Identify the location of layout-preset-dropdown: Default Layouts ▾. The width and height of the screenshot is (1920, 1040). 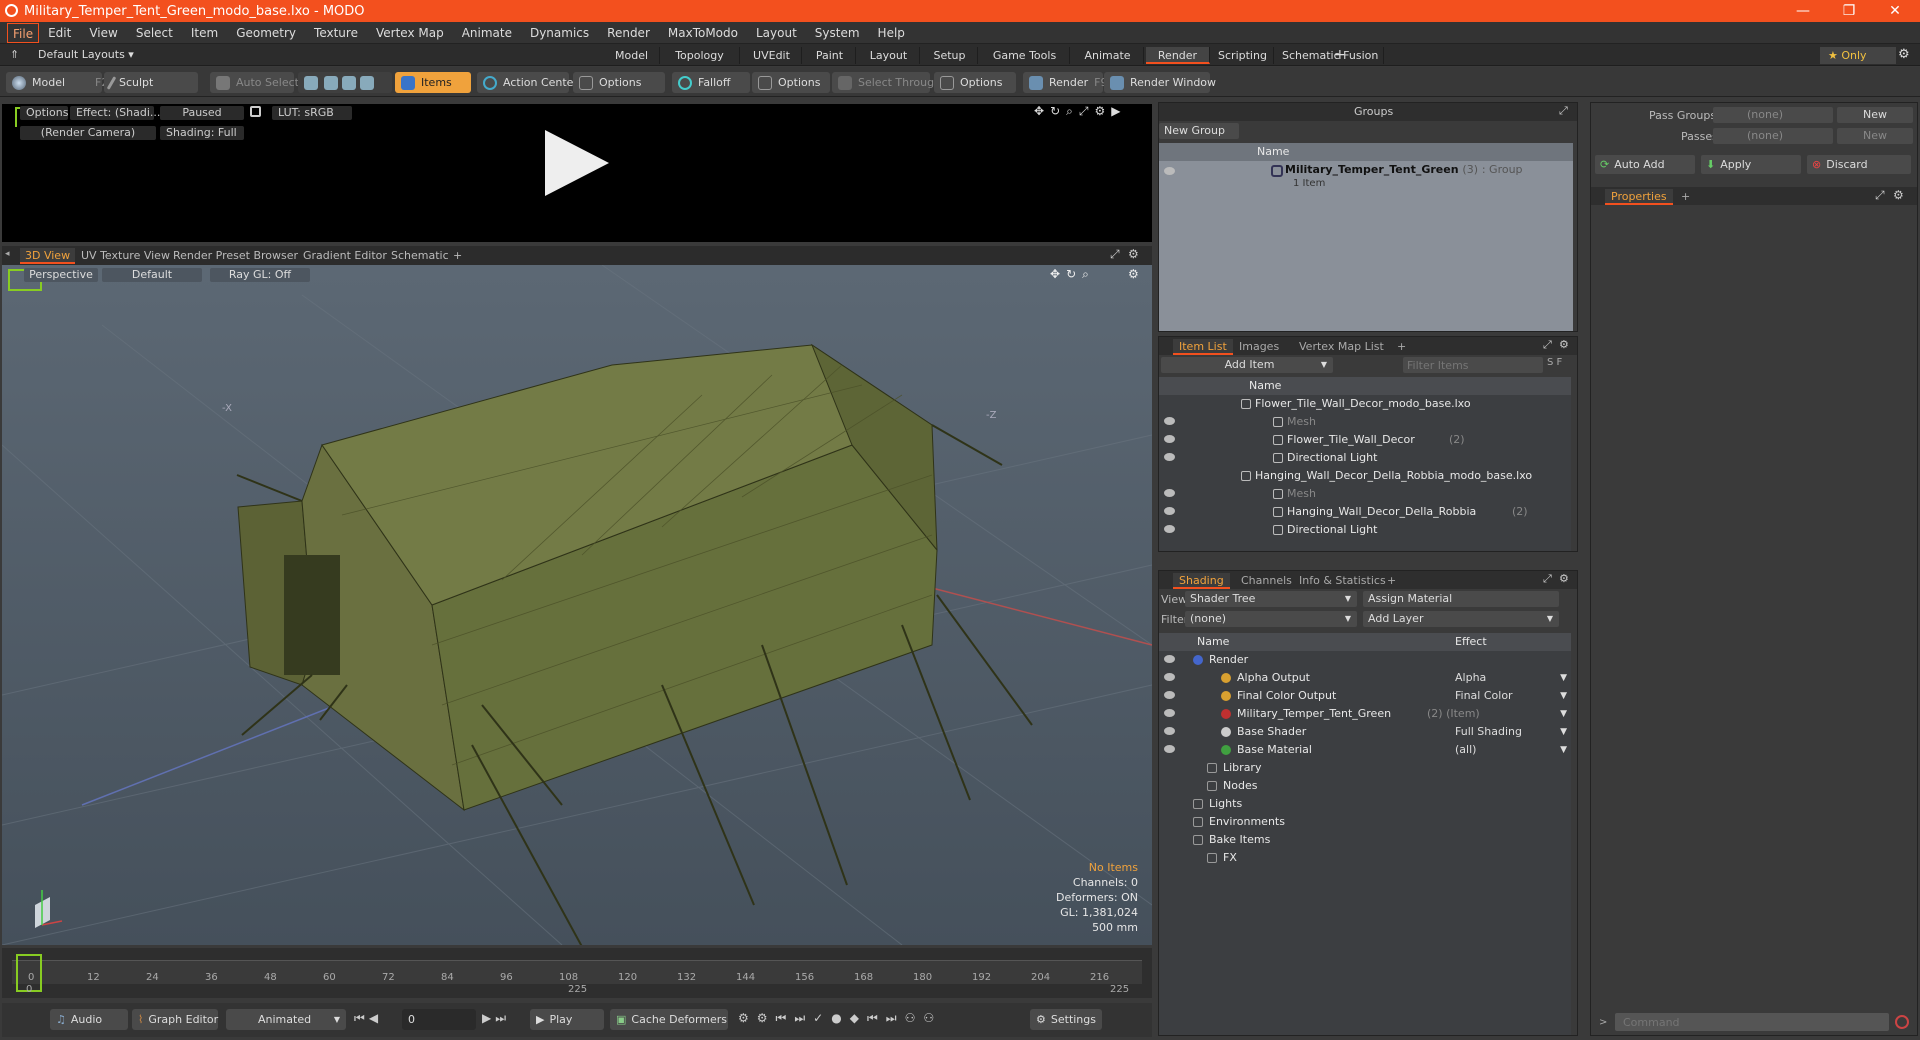
(86, 54).